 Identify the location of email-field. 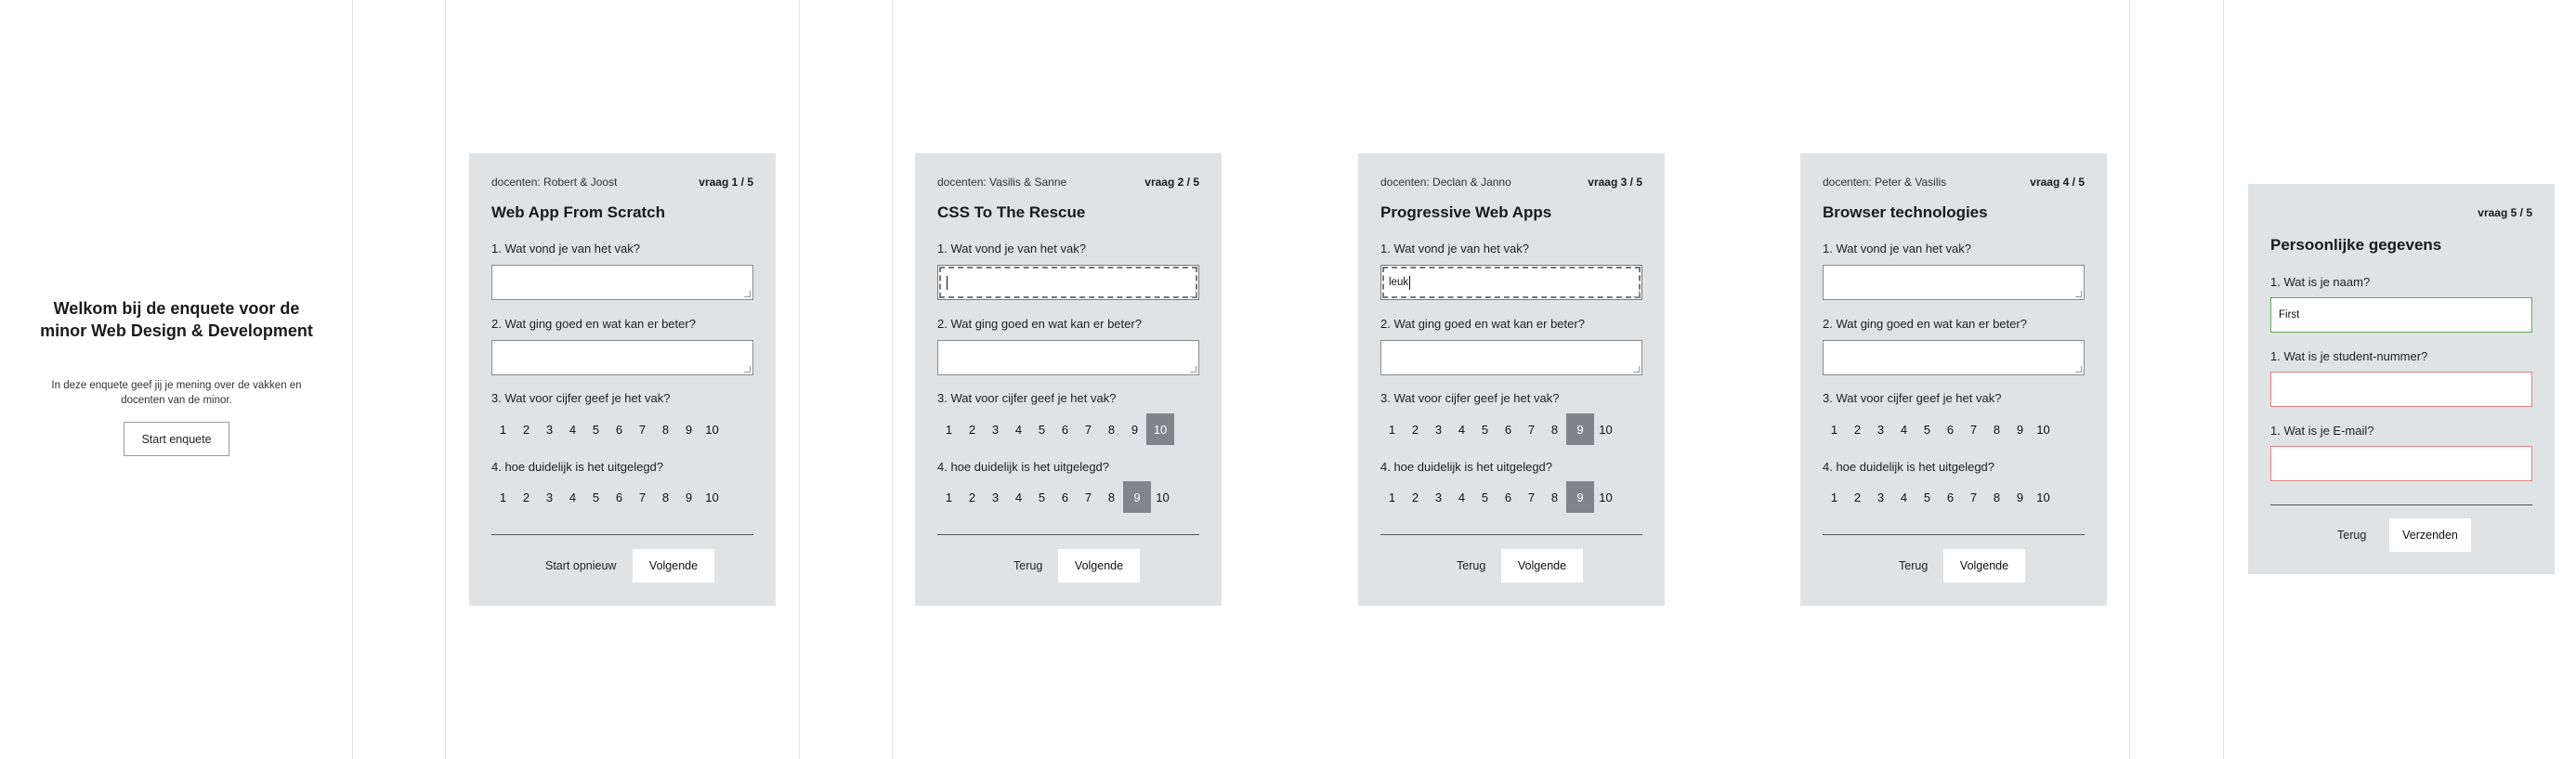
(2401, 464).